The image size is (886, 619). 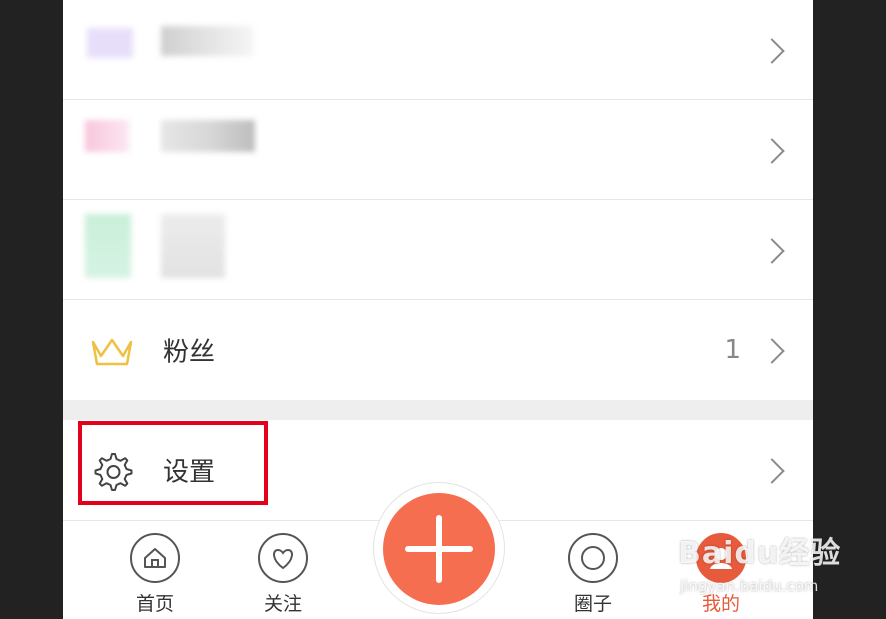 I want to click on crown-icon, so click(x=112, y=352).